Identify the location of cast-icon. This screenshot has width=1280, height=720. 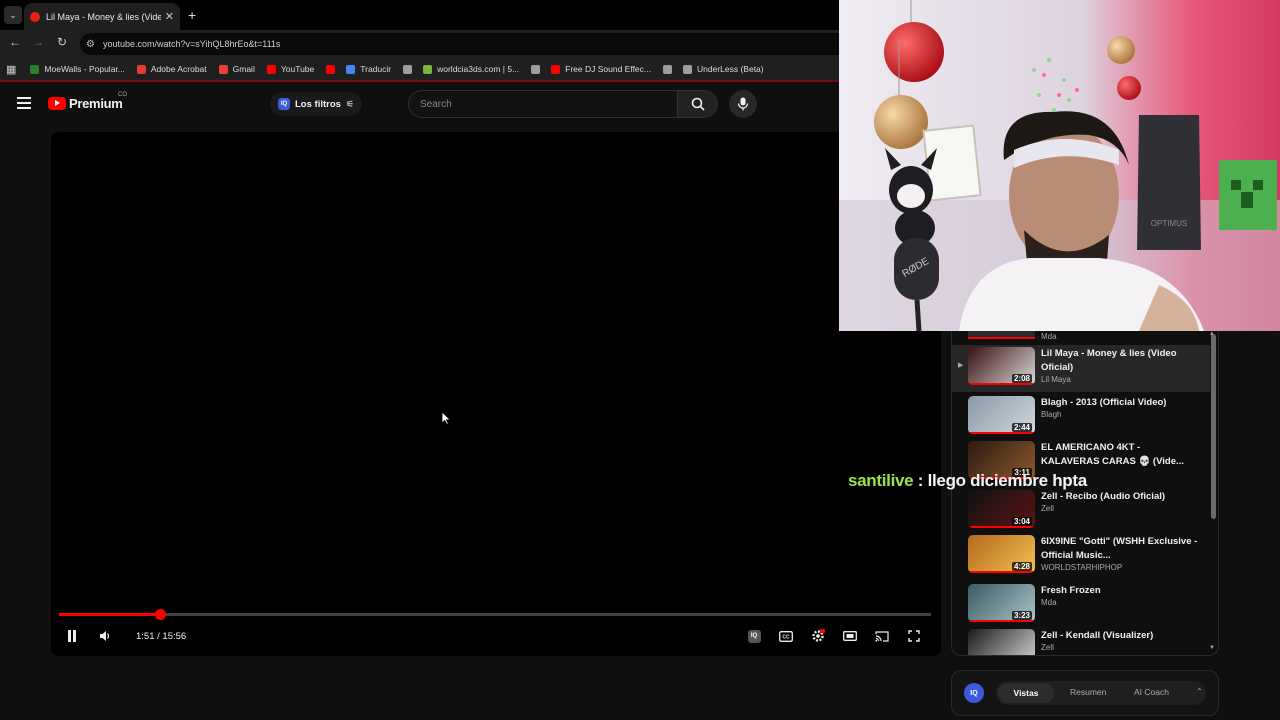
(882, 636).